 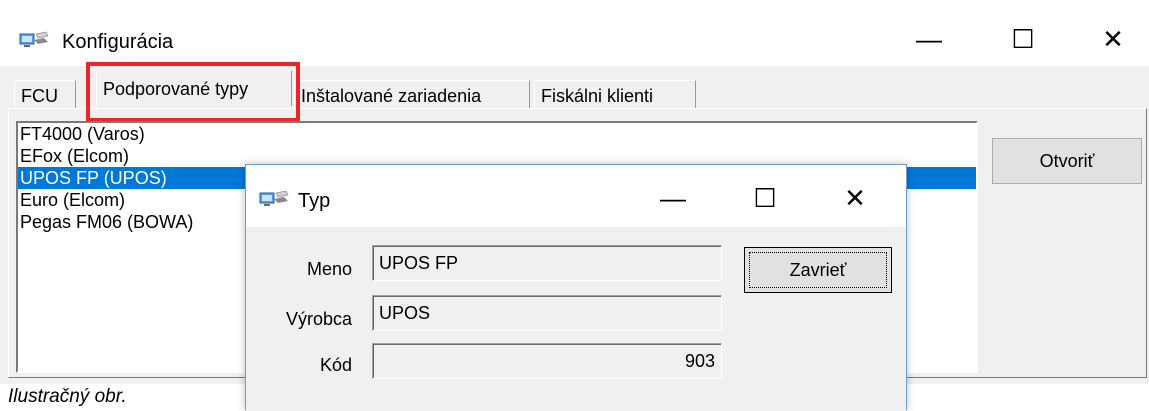 I want to click on code-field: 903, so click(x=547, y=361).